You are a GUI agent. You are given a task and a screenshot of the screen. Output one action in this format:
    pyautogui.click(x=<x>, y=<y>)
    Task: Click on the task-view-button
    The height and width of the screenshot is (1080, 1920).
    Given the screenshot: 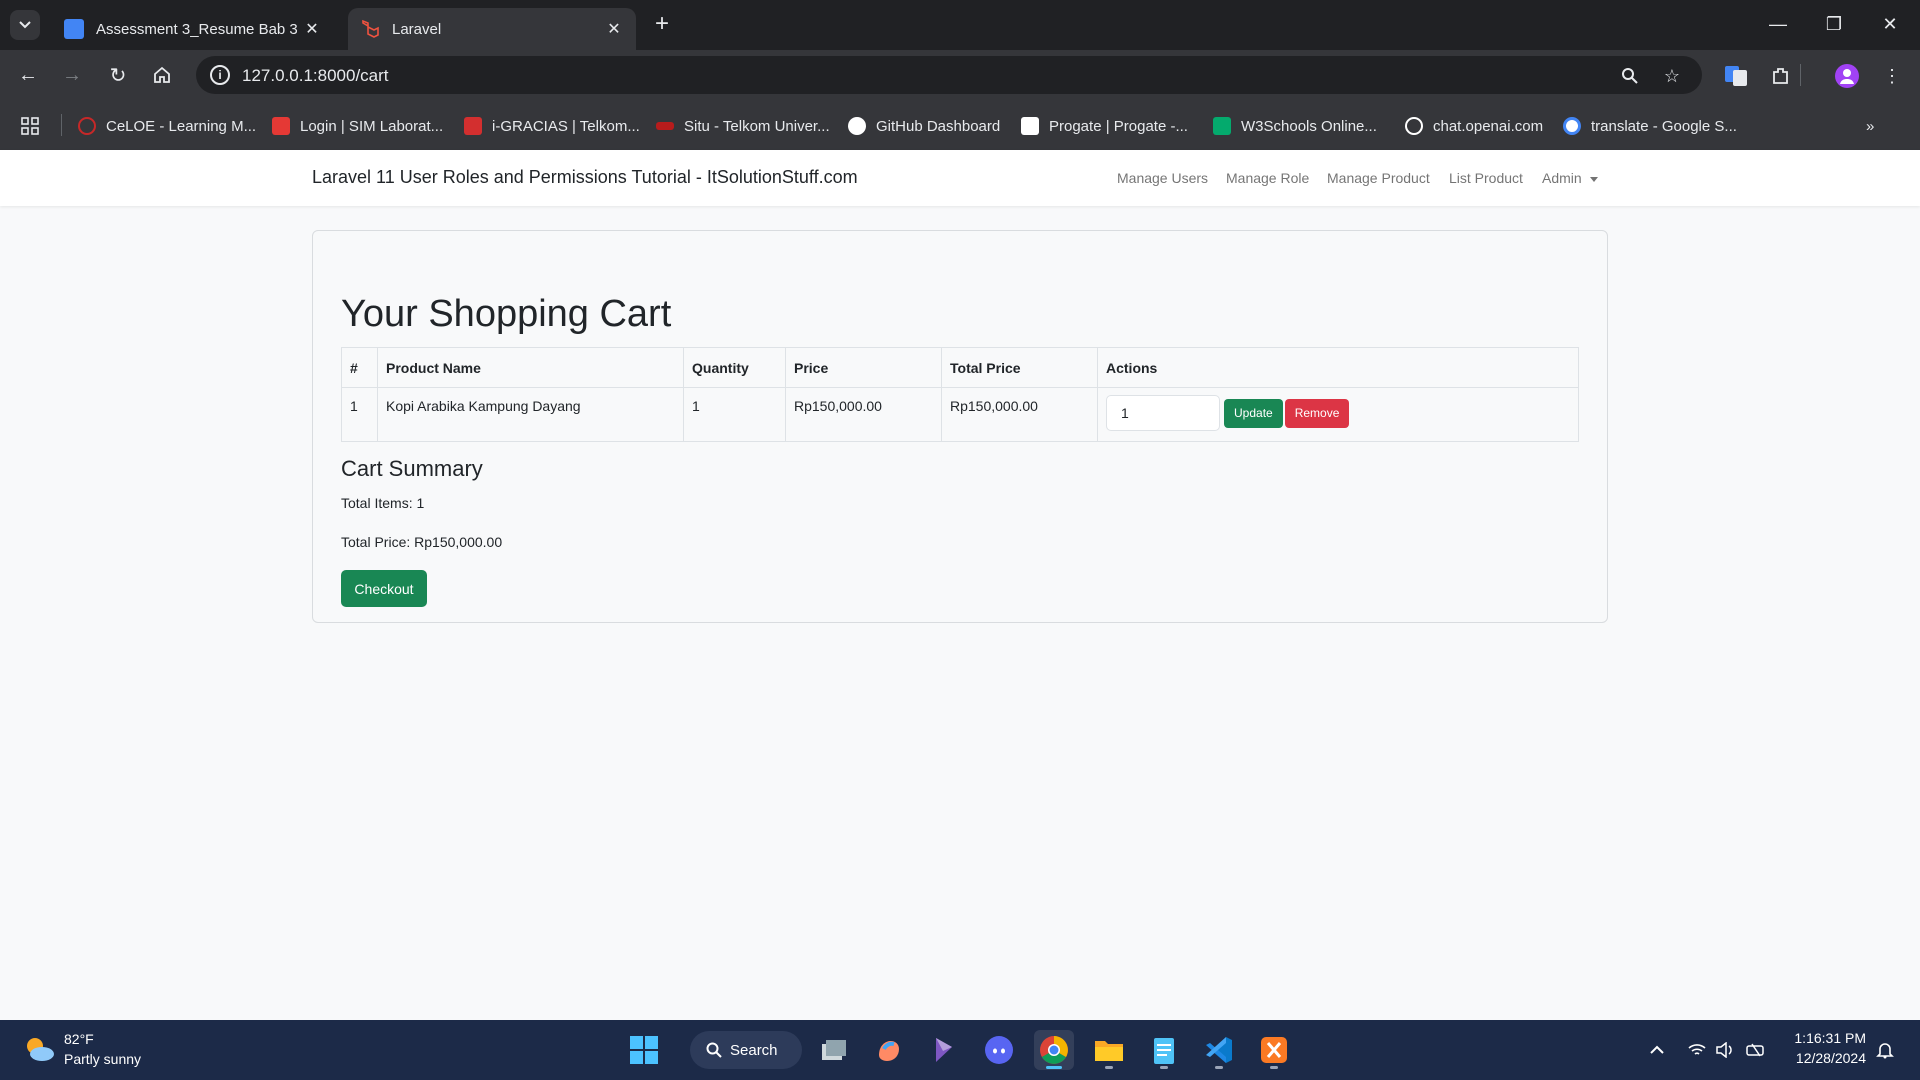 What is the action you would take?
    pyautogui.click(x=834, y=1050)
    